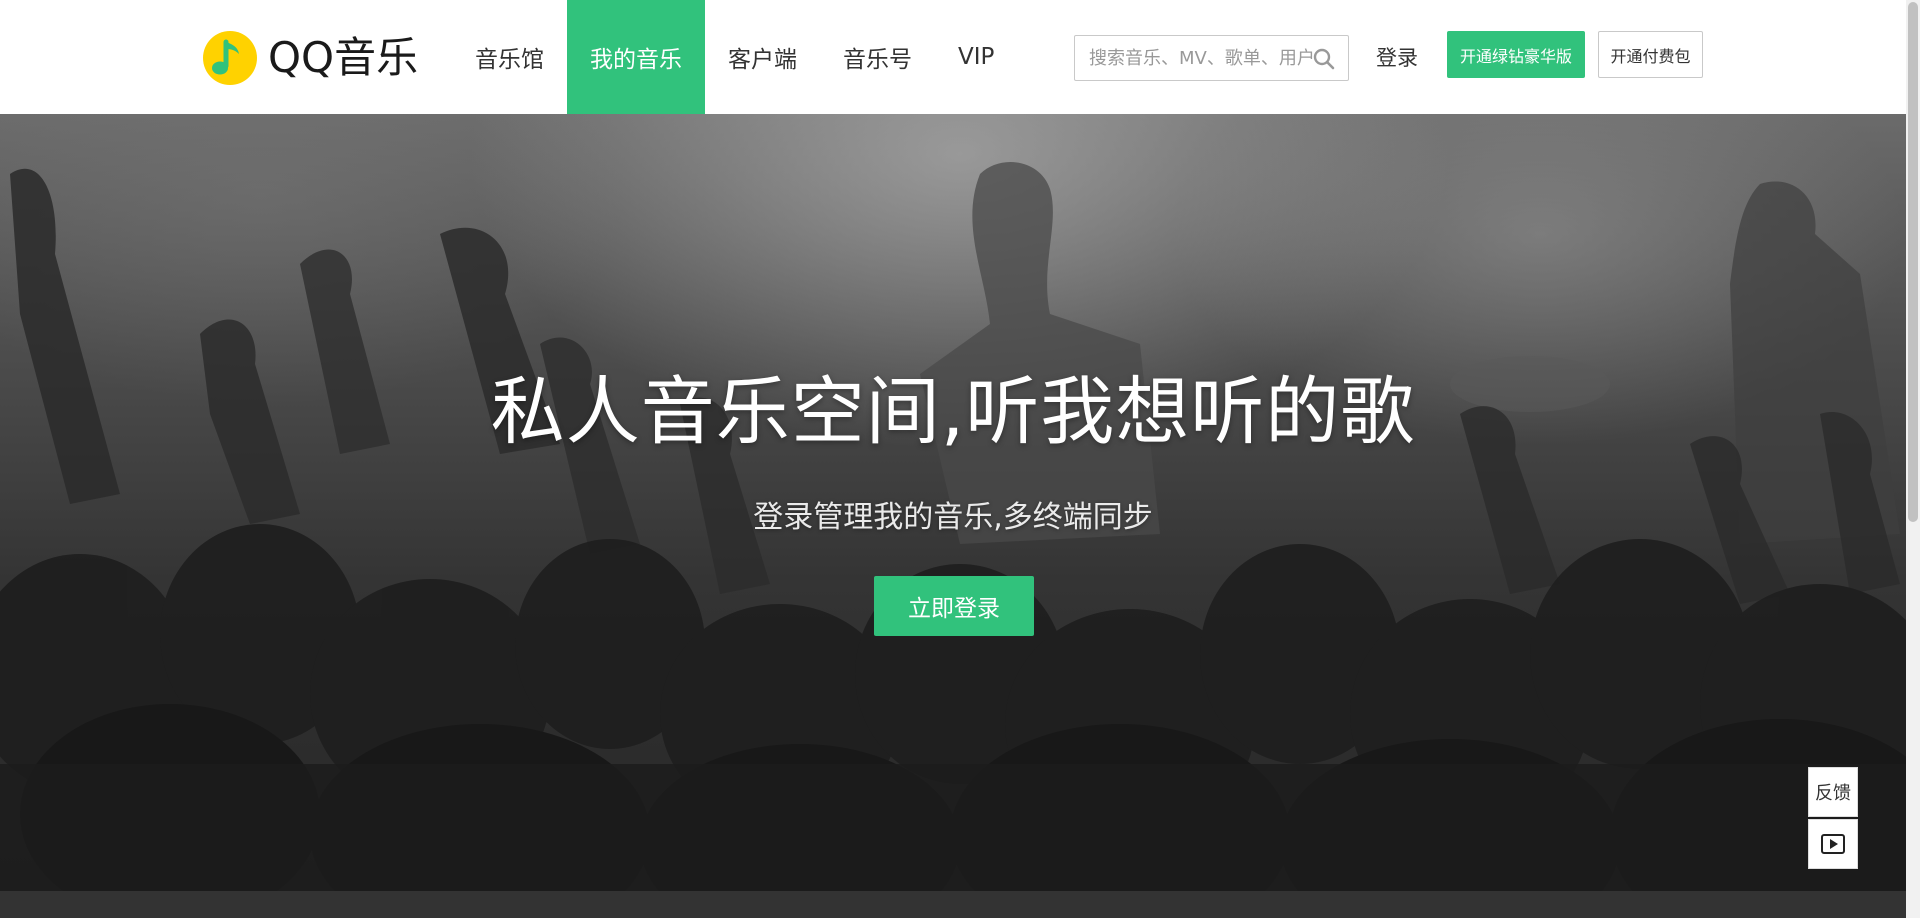 The height and width of the screenshot is (918, 1920). What do you see at coordinates (976, 57) in the screenshot?
I see `nav-item-vip: VIP` at bounding box center [976, 57].